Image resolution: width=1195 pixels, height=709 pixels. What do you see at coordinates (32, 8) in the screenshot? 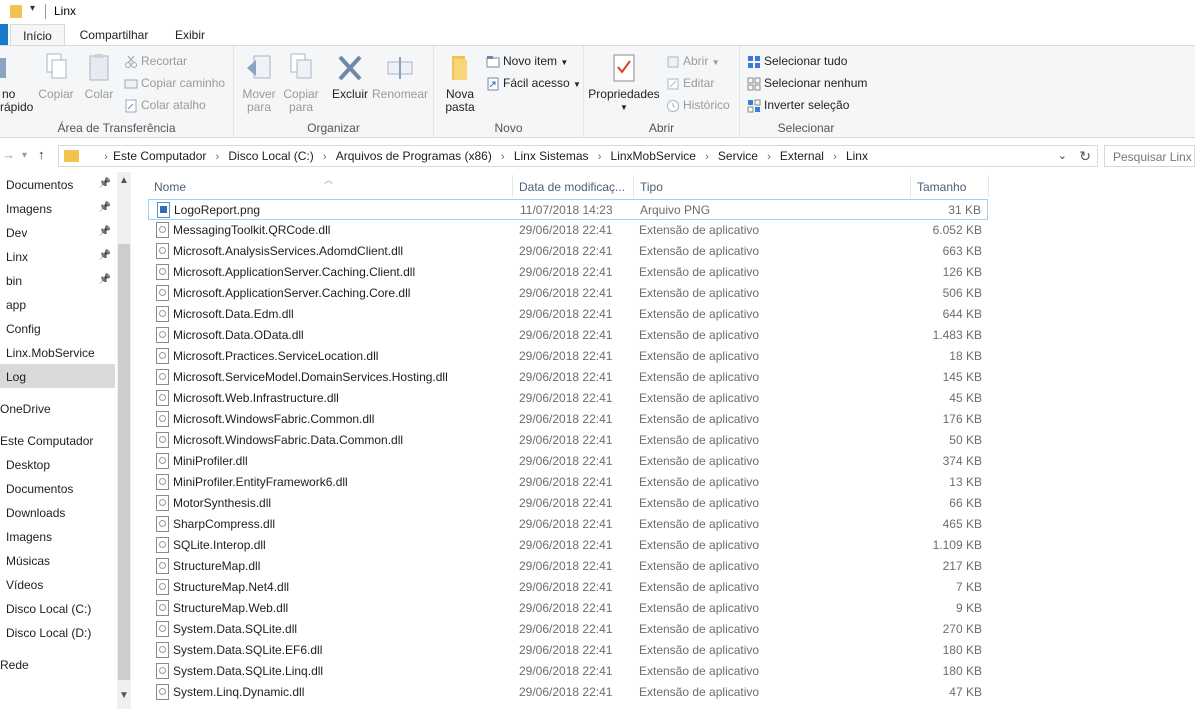
I see `quick-access-toolbar-dropdown-icon: ▾` at bounding box center [32, 8].